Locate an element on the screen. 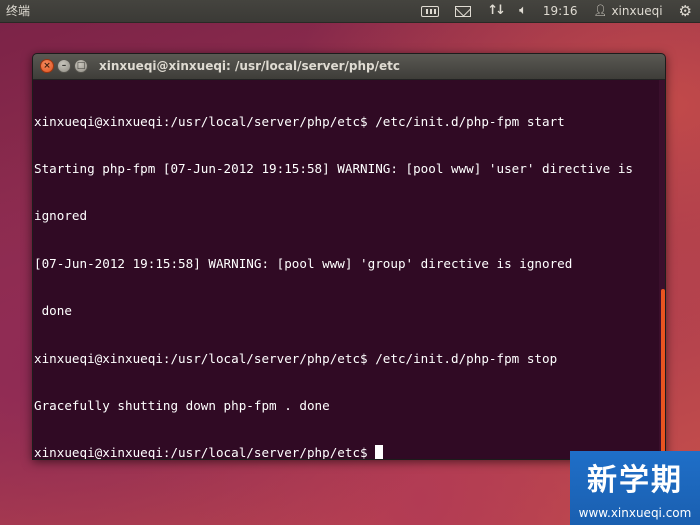 This screenshot has height=525, width=700. watermark-text: 新学期 is located at coordinates (635, 480).